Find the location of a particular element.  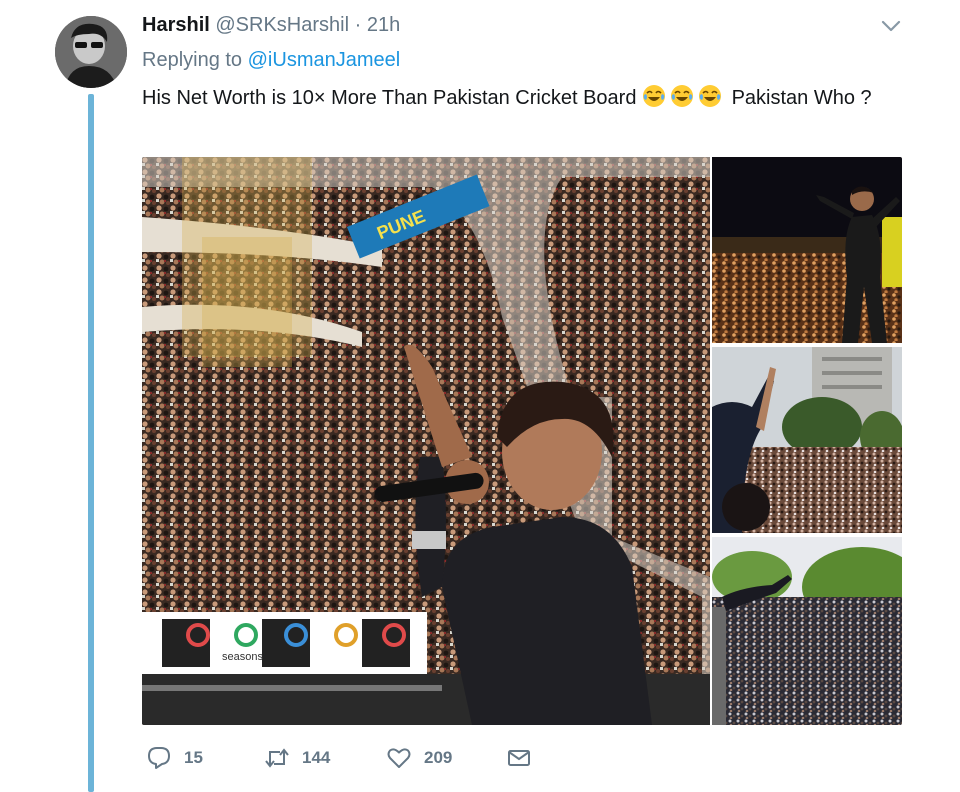

middle-right-photo is located at coordinates (807, 440).